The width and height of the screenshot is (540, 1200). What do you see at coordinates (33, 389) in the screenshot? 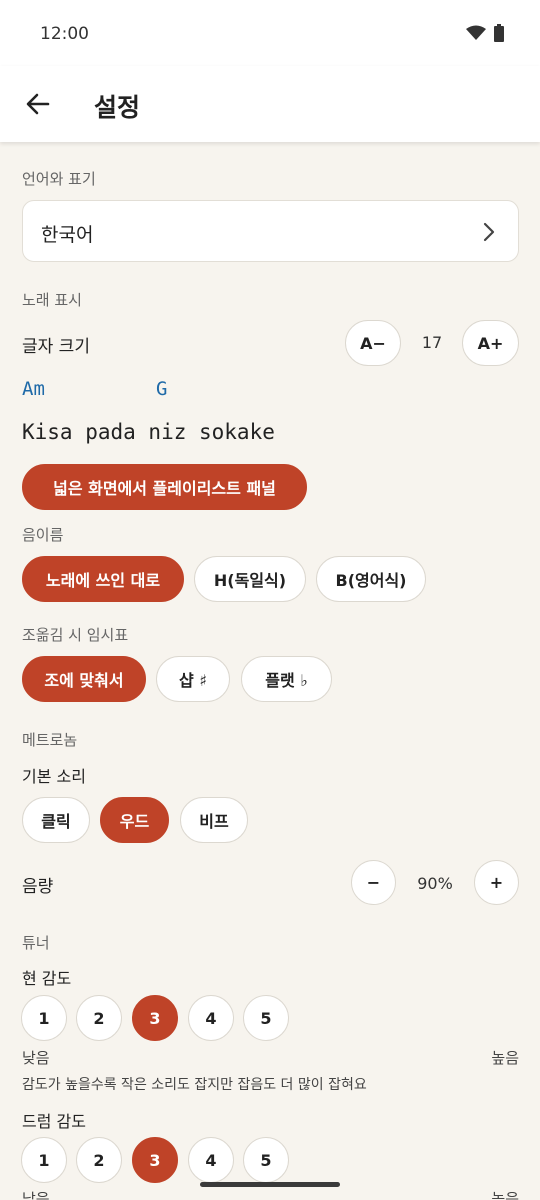
I see `preview-chord: Am` at bounding box center [33, 389].